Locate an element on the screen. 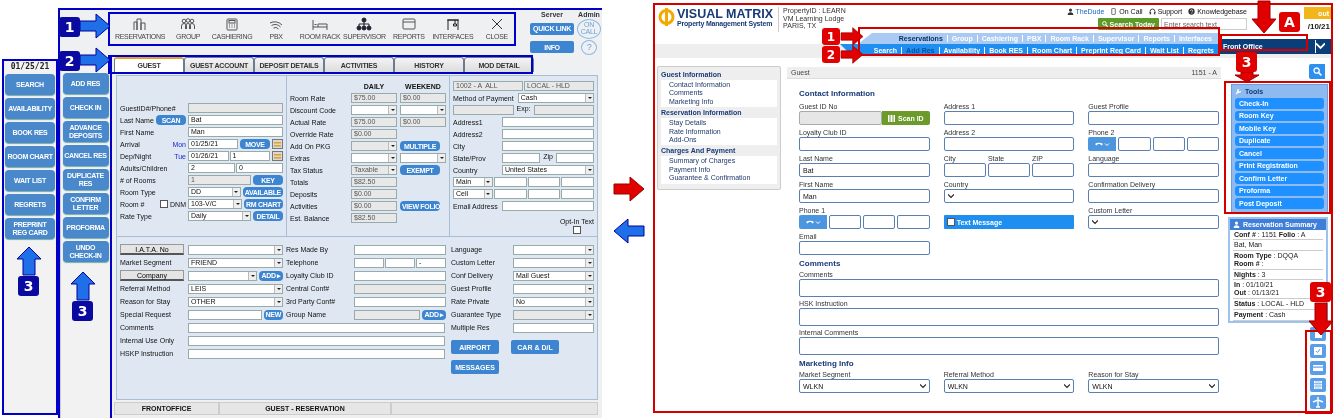 The image size is (1333, 418). help-icon is located at coordinates (1192, 11).